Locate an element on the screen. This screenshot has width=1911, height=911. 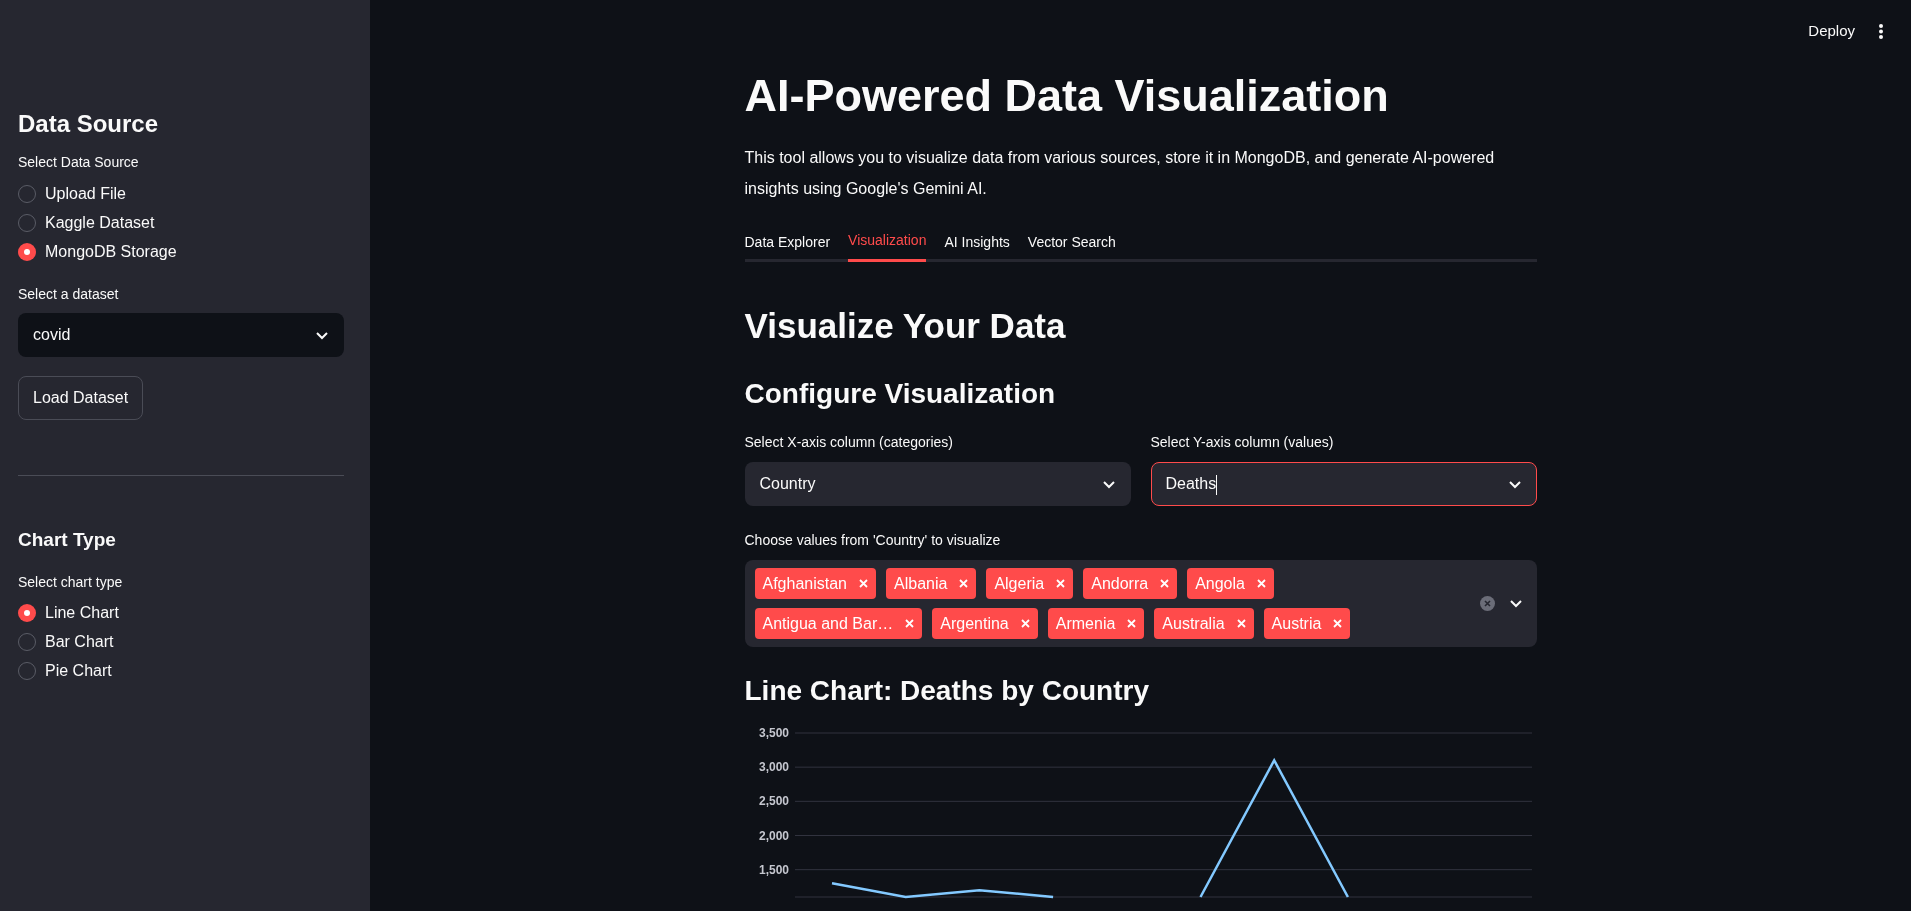
field-label: Select a dataset is located at coordinates (69, 294).